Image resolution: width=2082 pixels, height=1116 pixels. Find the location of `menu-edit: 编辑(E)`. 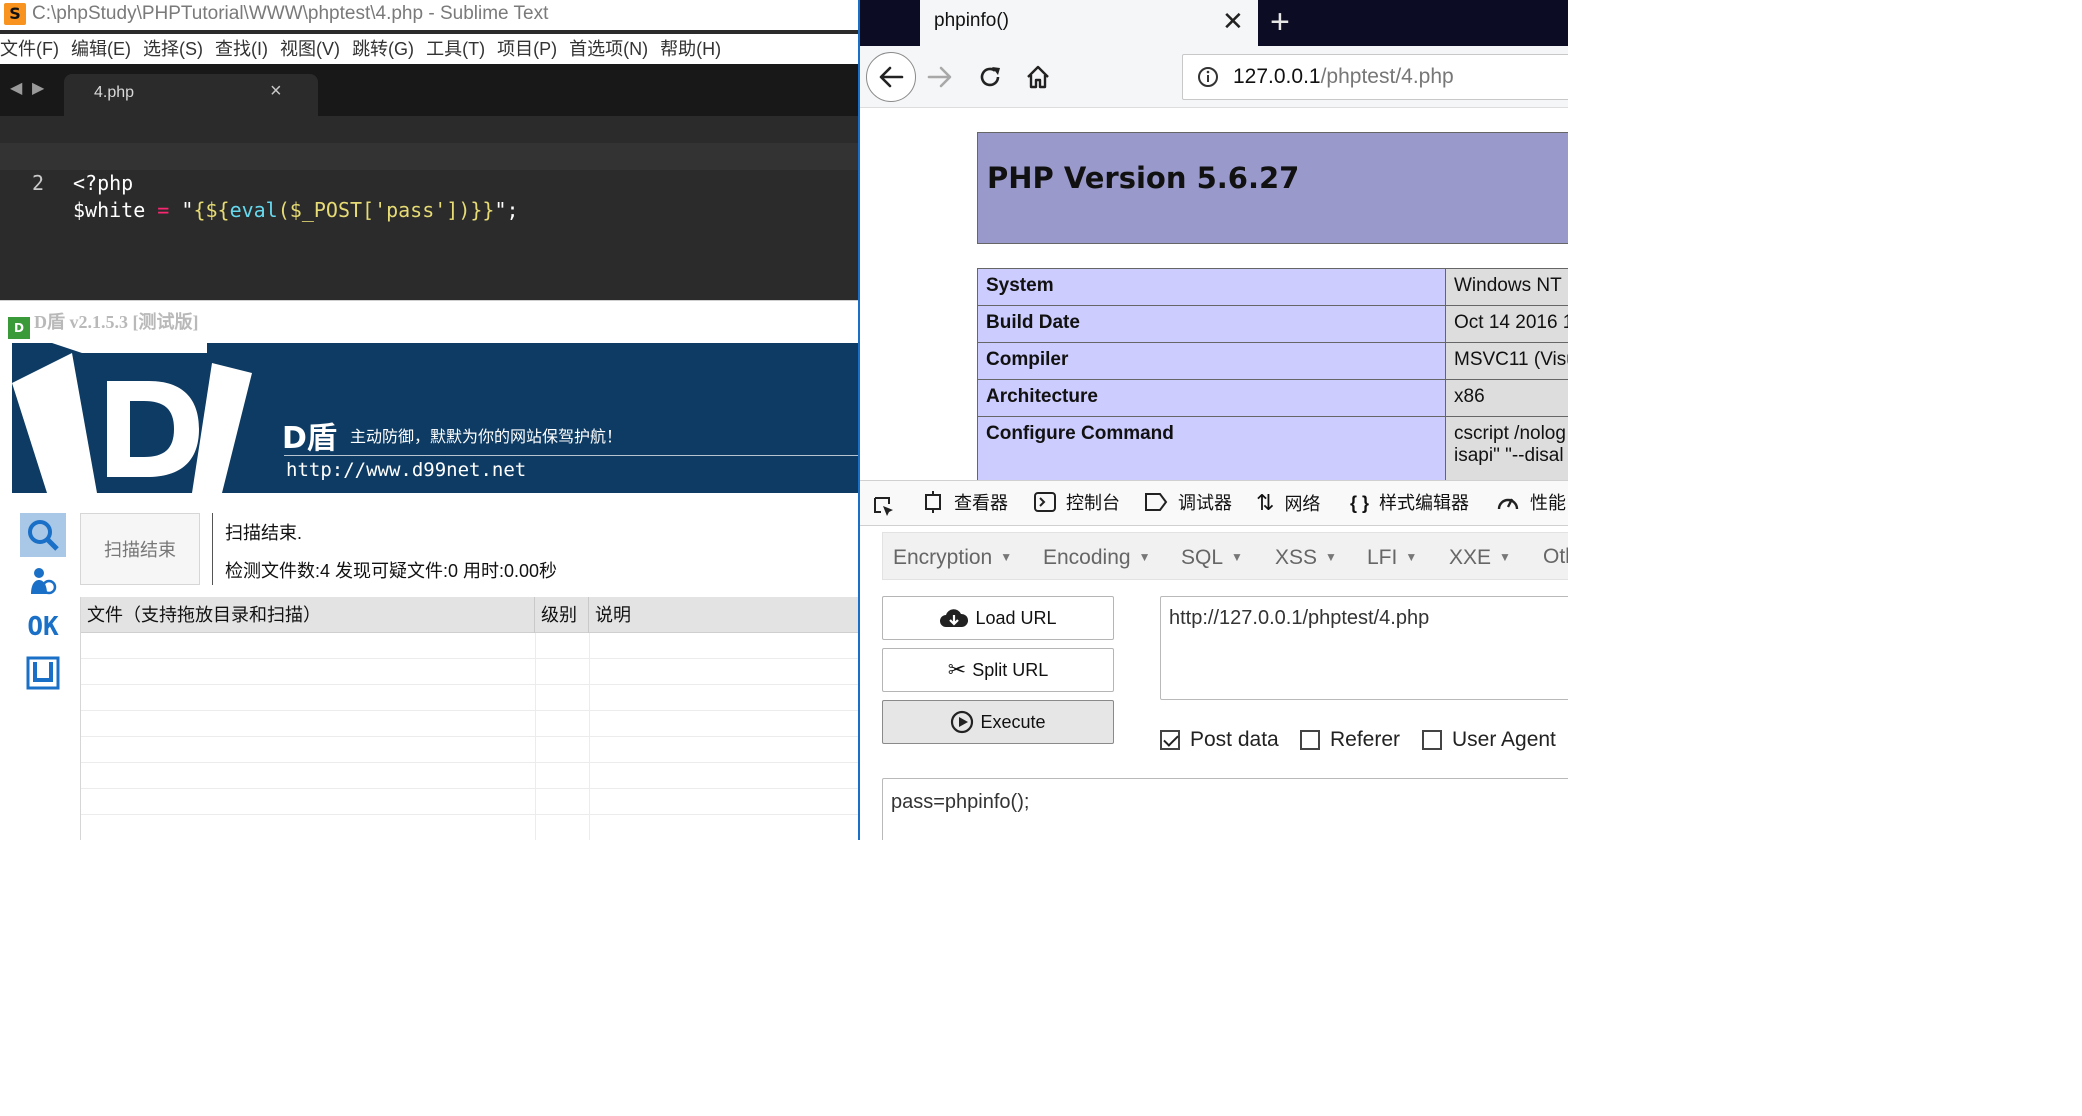

menu-edit: 编辑(E) is located at coordinates (101, 49).